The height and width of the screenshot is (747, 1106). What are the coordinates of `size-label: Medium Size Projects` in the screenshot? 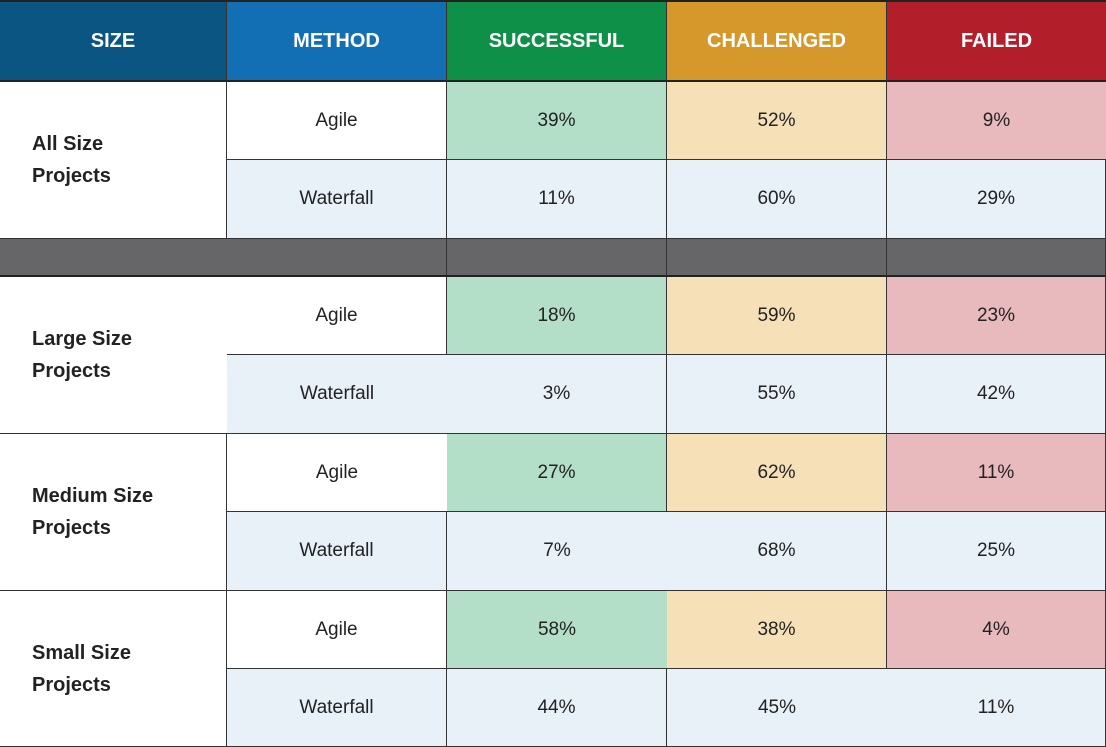 It's located at (113, 512).